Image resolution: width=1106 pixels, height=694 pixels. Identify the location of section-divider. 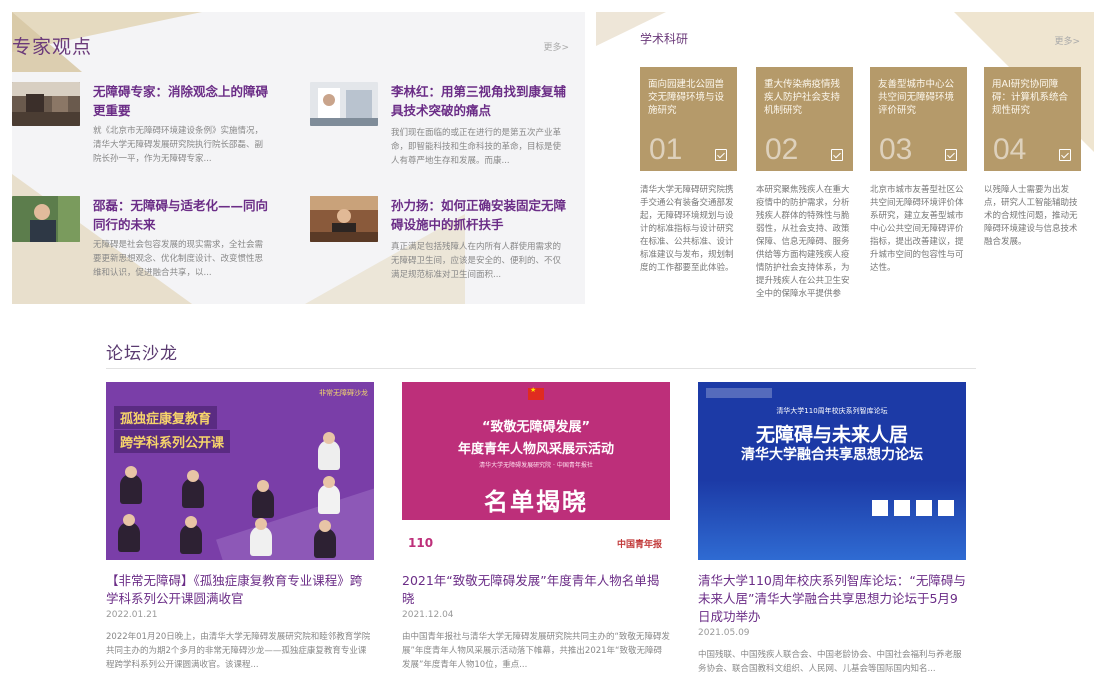
(541, 368).